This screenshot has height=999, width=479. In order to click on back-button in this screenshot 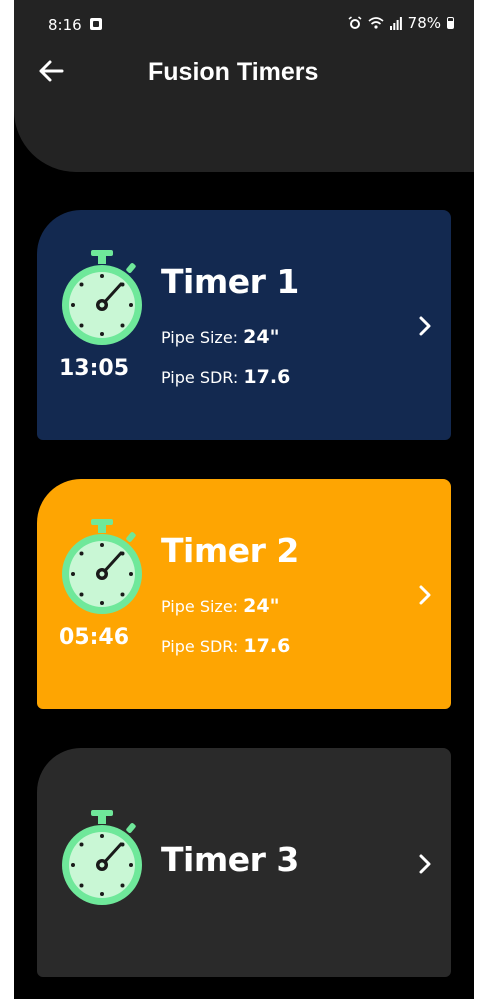, I will do `click(54, 73)`.